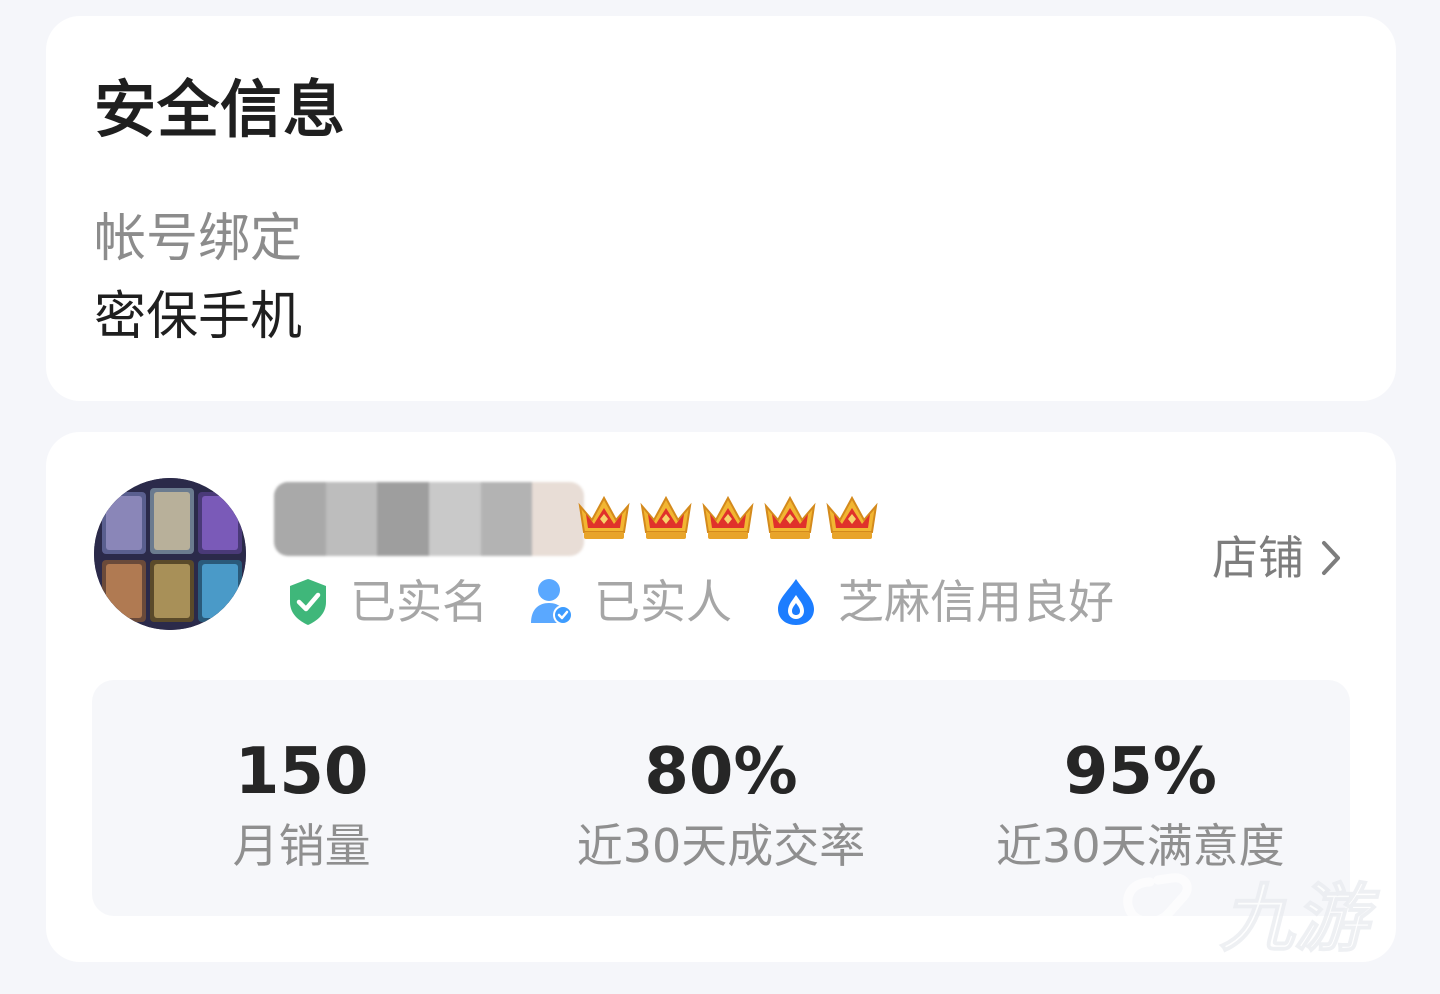  I want to click on stat-monthly-sales: 150 月销量, so click(301, 798).